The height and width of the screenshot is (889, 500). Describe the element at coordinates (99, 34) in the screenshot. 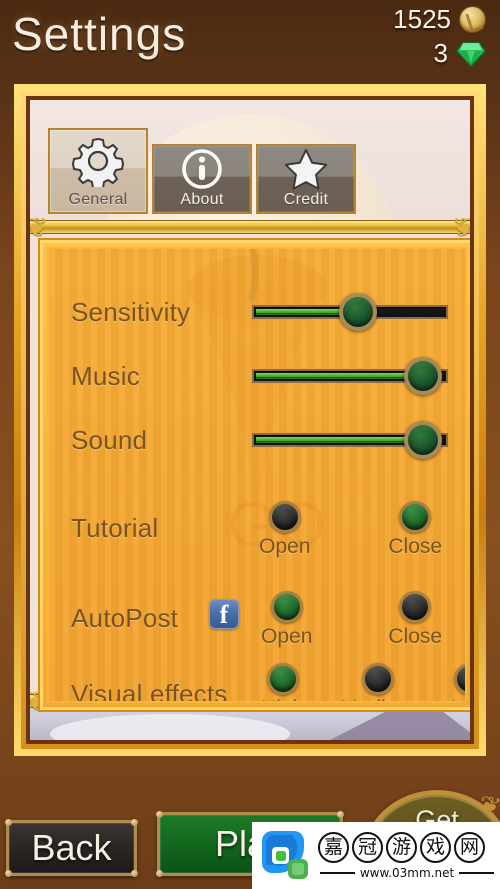

I see `page-title: Settings` at that location.